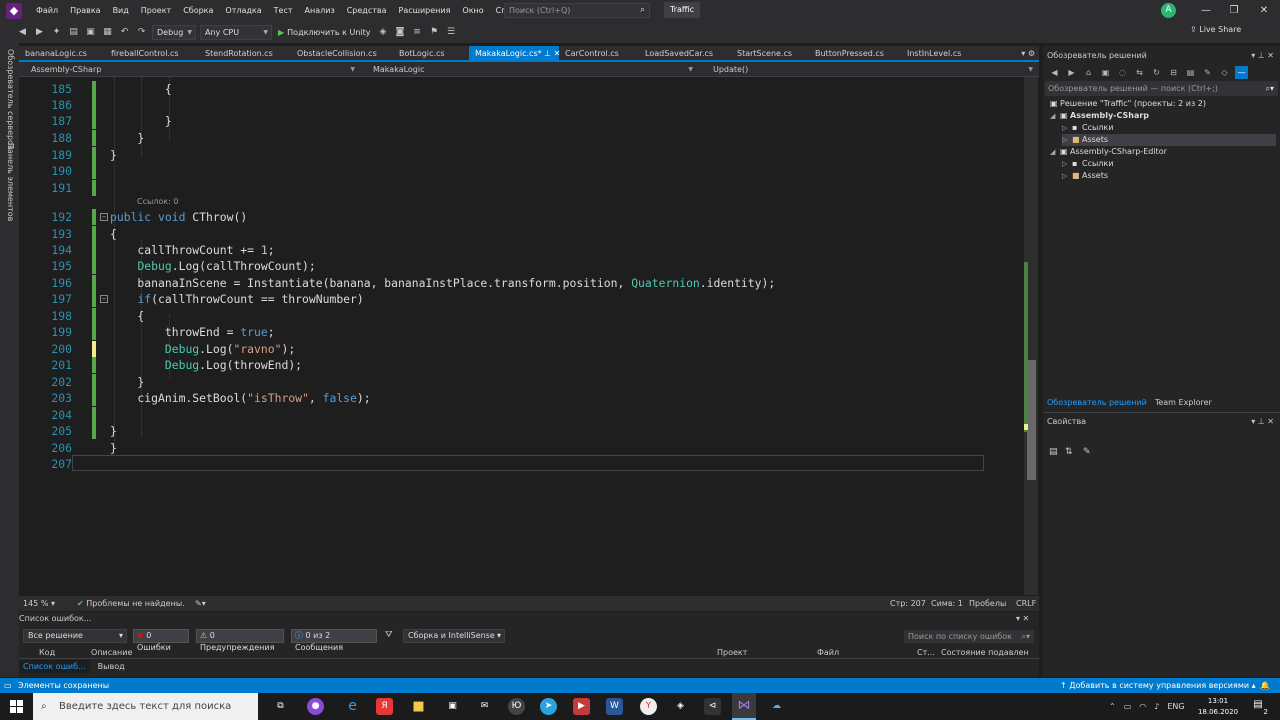 This screenshot has height=720, width=1280. What do you see at coordinates (425, 10) in the screenshot?
I see `menu-extensions: Расширения` at bounding box center [425, 10].